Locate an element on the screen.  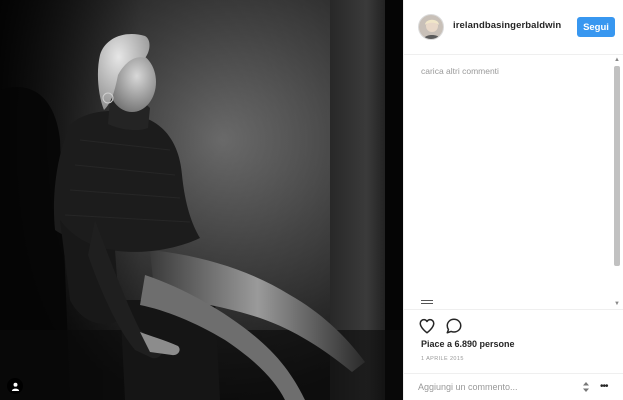
heart-outline-icon is located at coordinates (427, 326).